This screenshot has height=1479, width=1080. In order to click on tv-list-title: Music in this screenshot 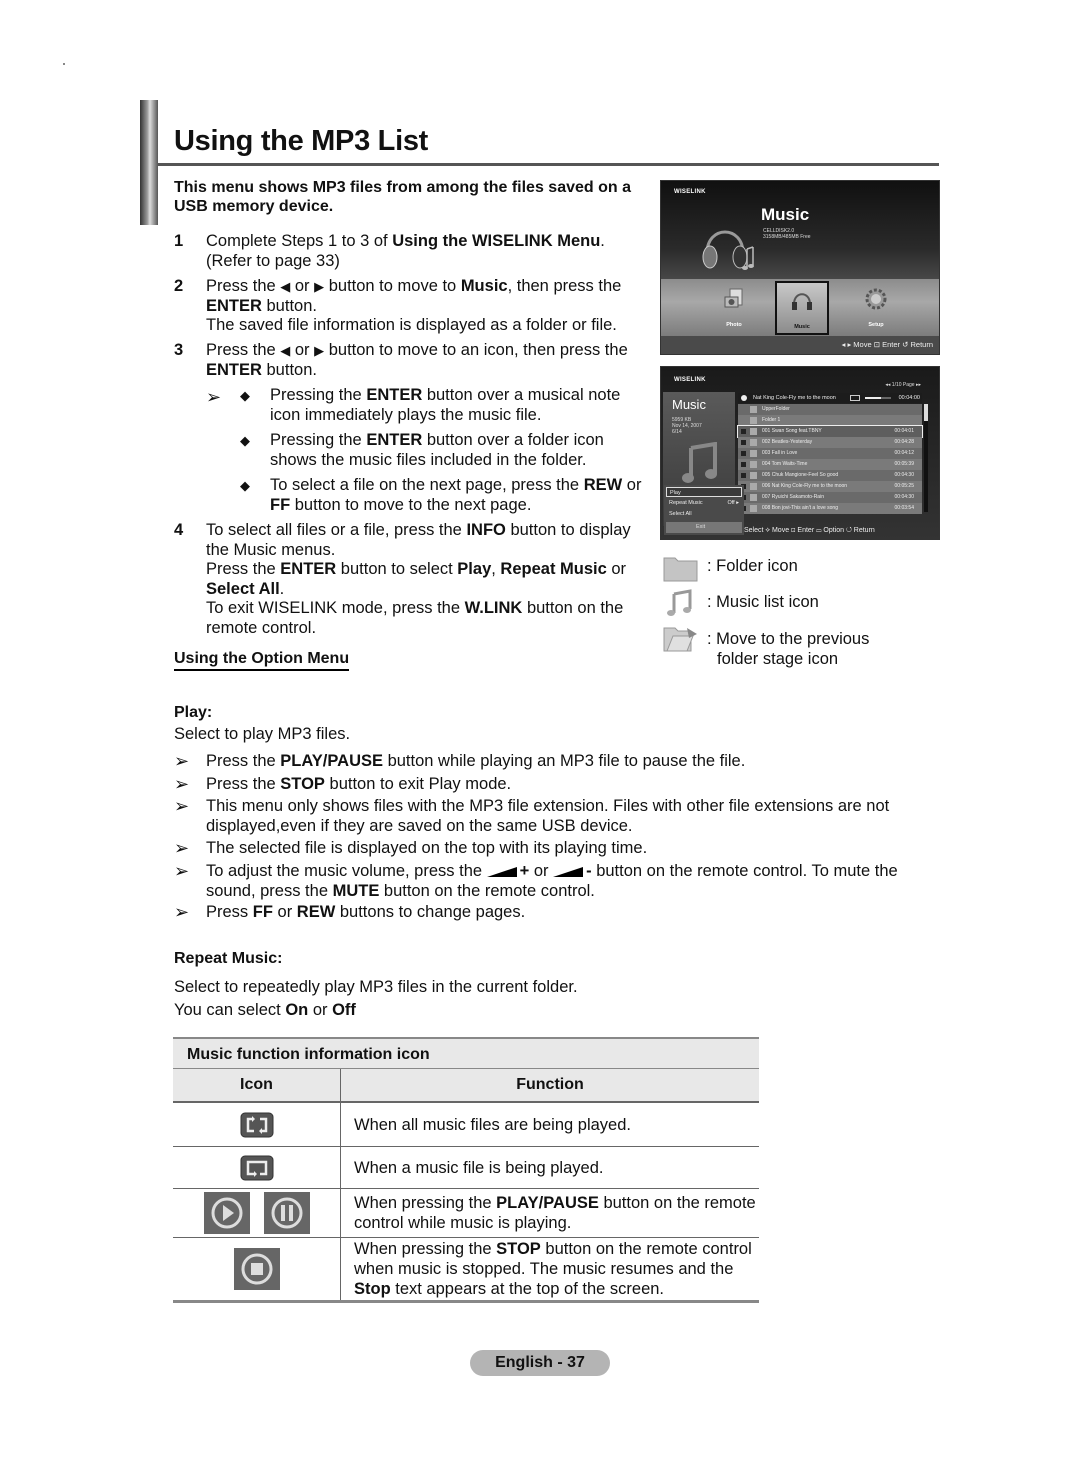, I will do `click(689, 404)`.